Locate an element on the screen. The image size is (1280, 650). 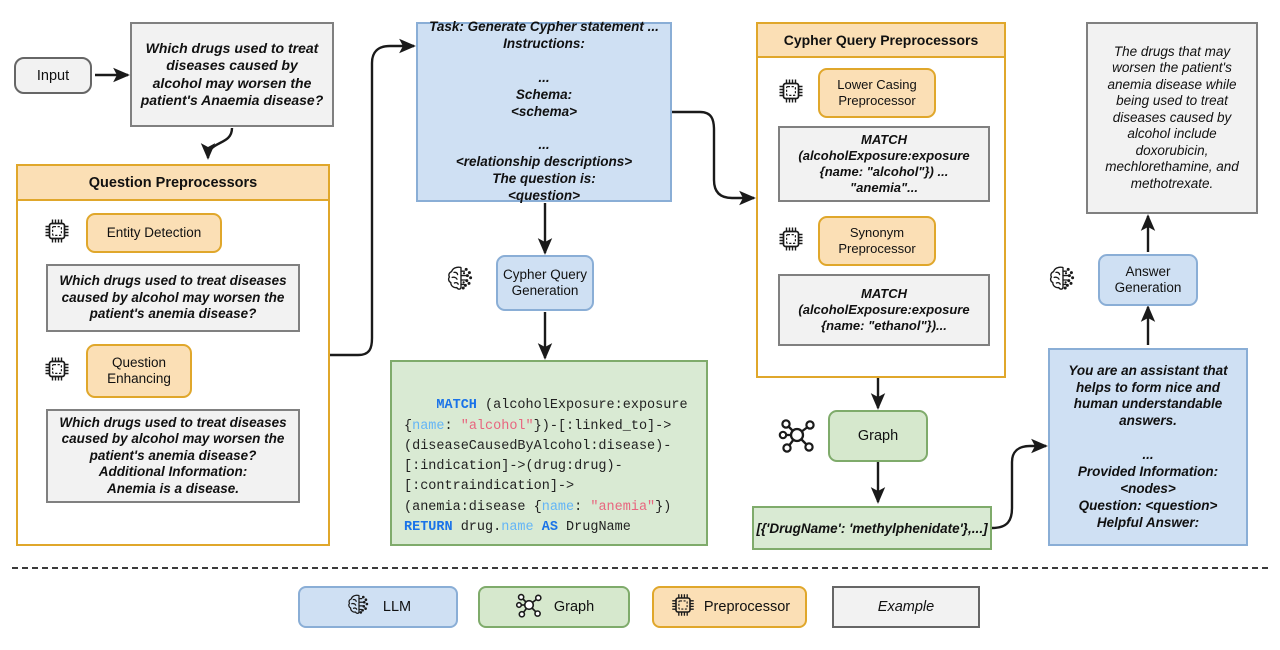
answer-prompt-line-3: <nodes> is located at coordinates (1148, 488).